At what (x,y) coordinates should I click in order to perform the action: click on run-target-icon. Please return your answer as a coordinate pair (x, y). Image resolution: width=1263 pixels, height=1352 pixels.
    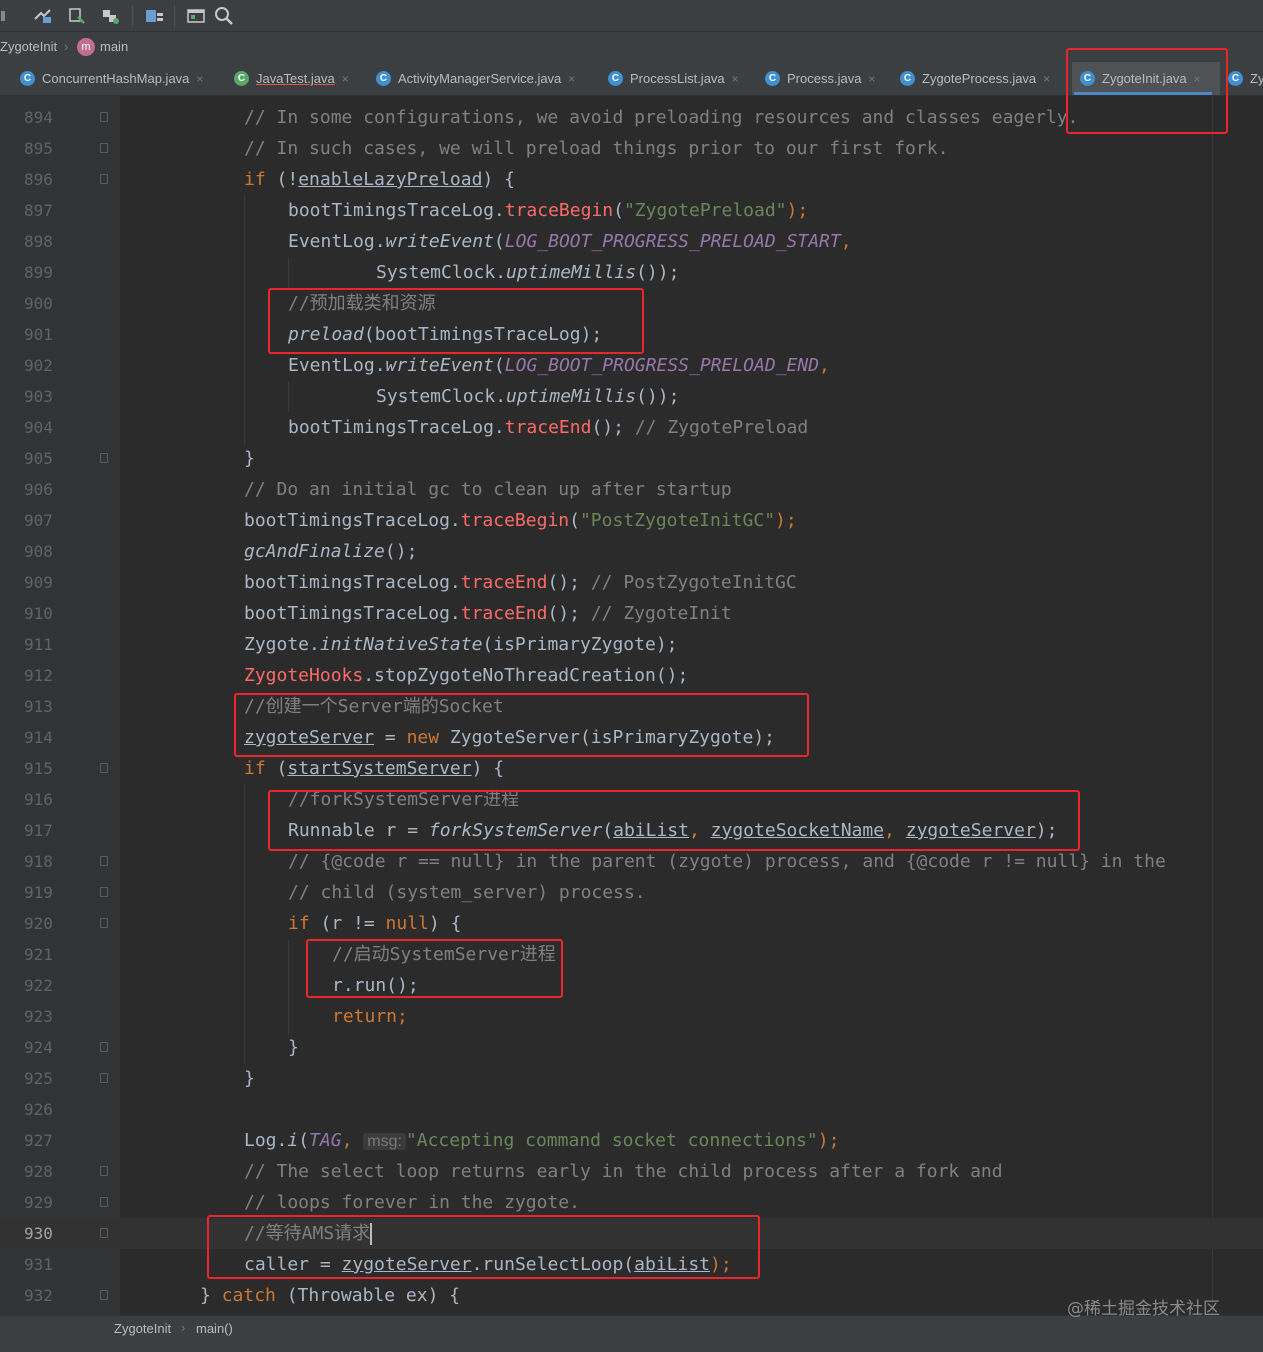
    Looking at the image, I should click on (77, 16).